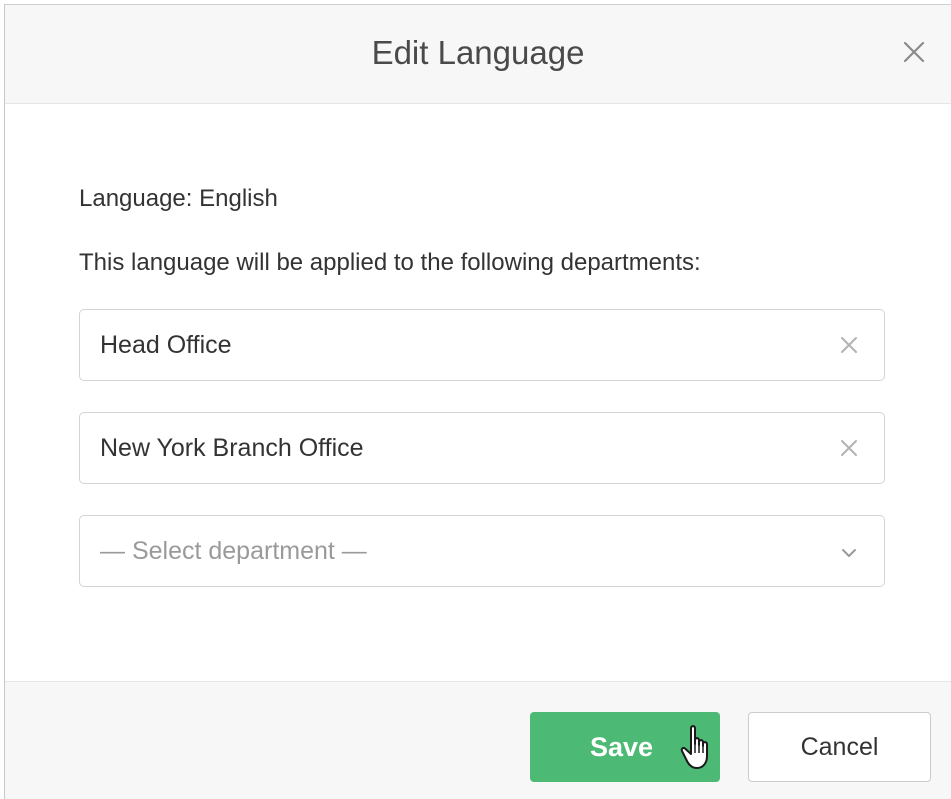 The height and width of the screenshot is (799, 951). Describe the element at coordinates (178, 198) in the screenshot. I see `language-label: Language: English` at that location.